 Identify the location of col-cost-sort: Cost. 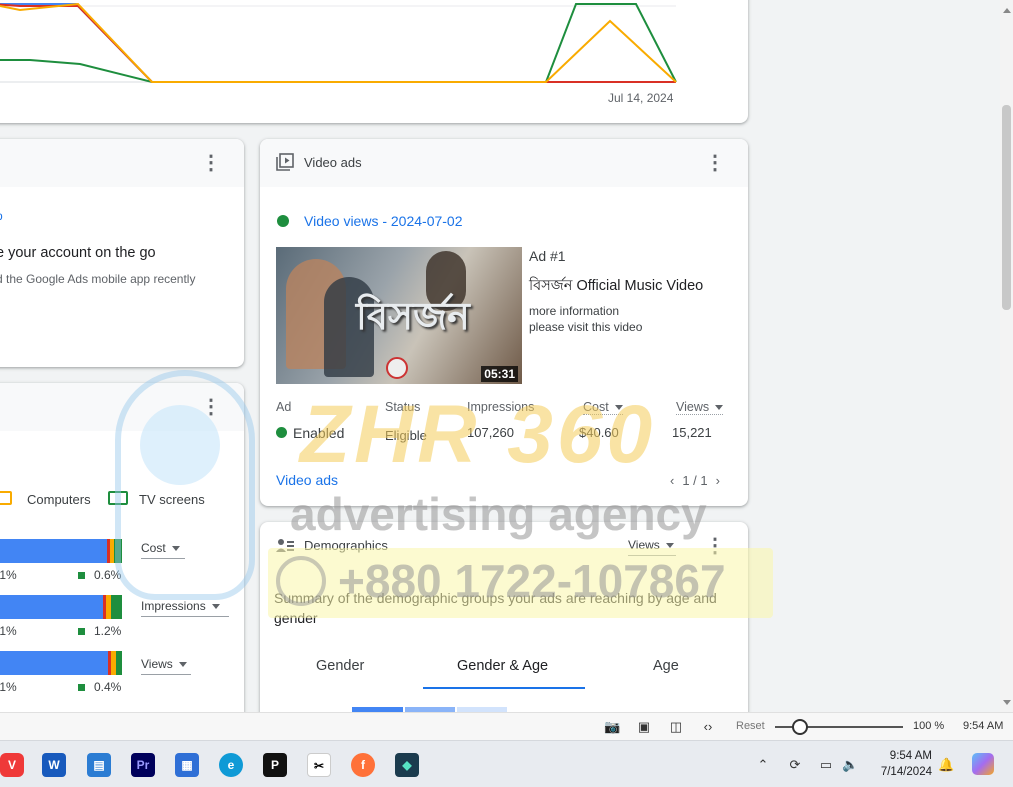
(603, 407).